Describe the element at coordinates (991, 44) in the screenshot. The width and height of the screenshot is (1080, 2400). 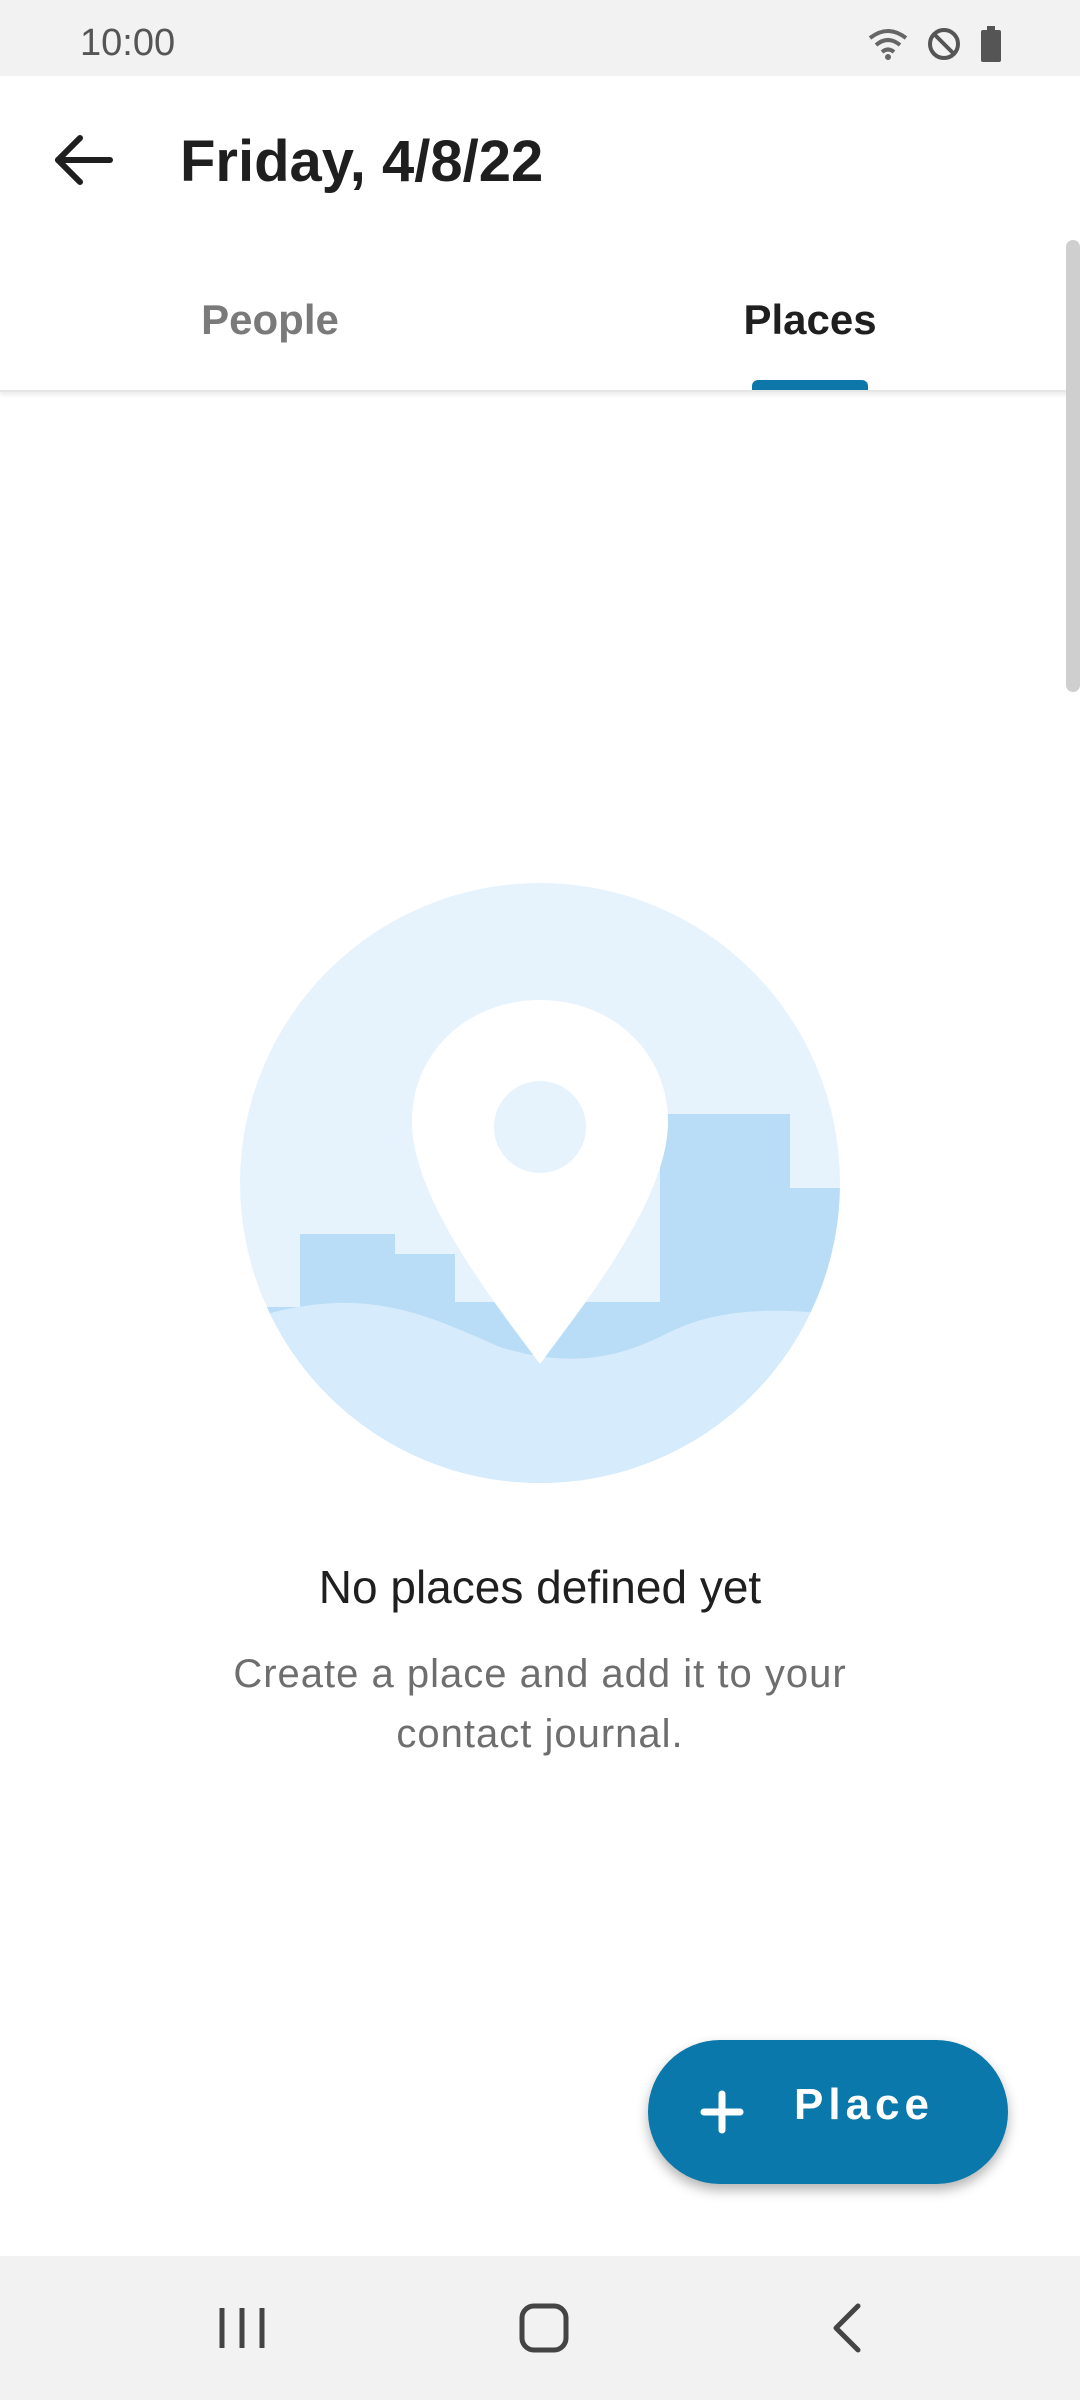
I see `battery-icon` at that location.